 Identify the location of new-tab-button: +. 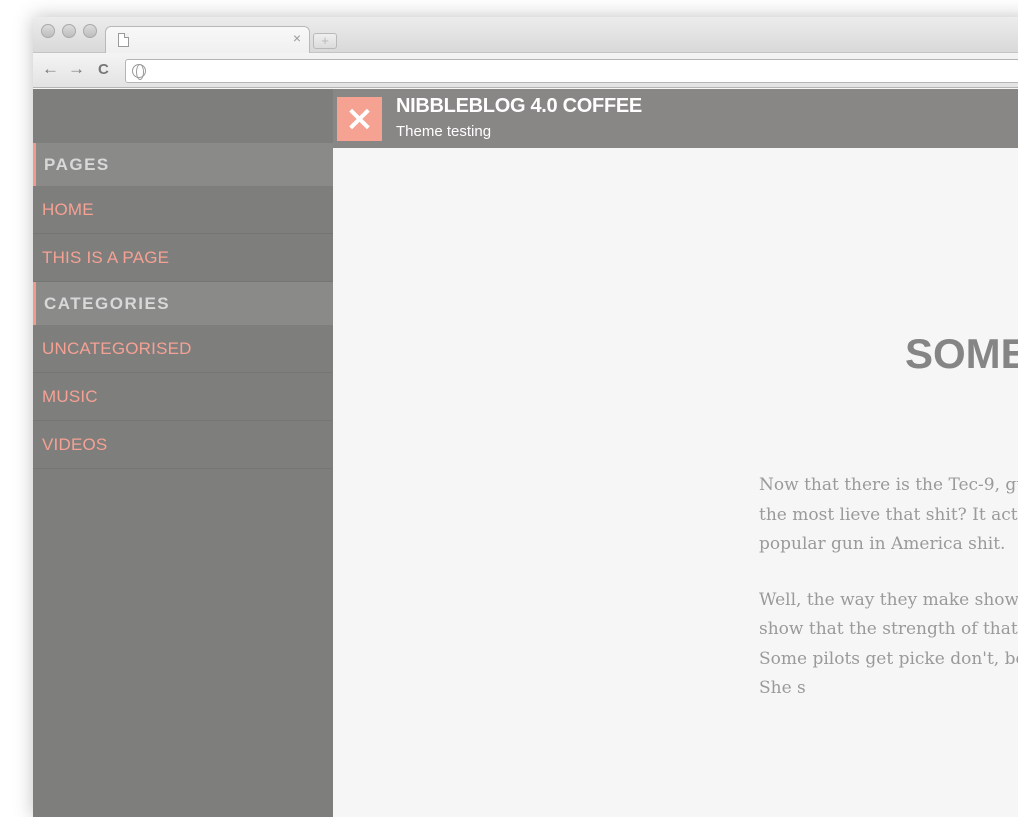
(325, 41).